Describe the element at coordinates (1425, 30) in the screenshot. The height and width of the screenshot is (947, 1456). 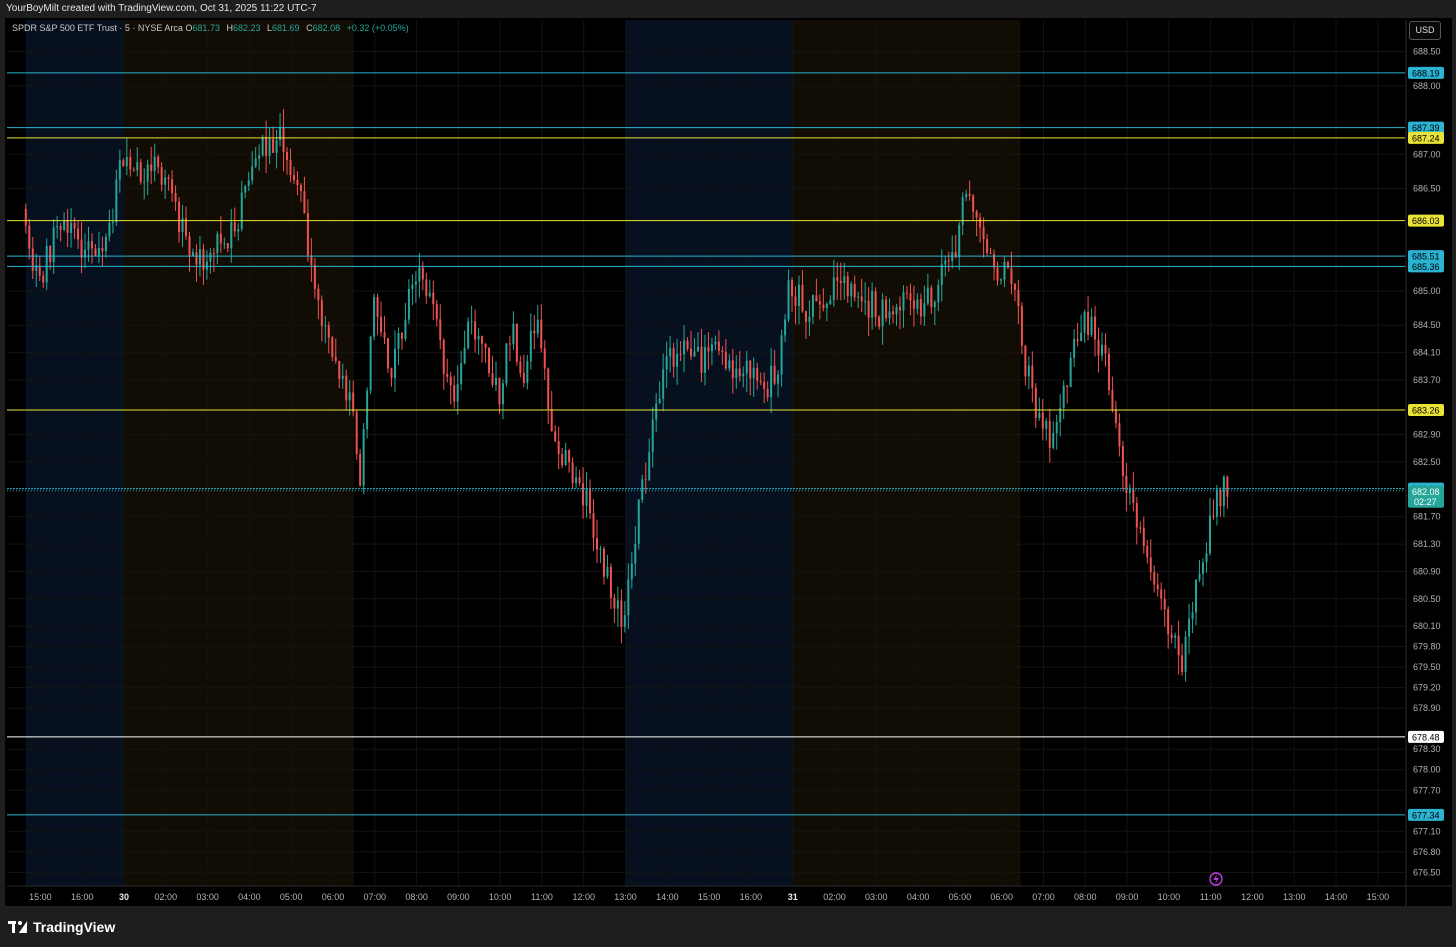
I see `currency-button: USD` at that location.